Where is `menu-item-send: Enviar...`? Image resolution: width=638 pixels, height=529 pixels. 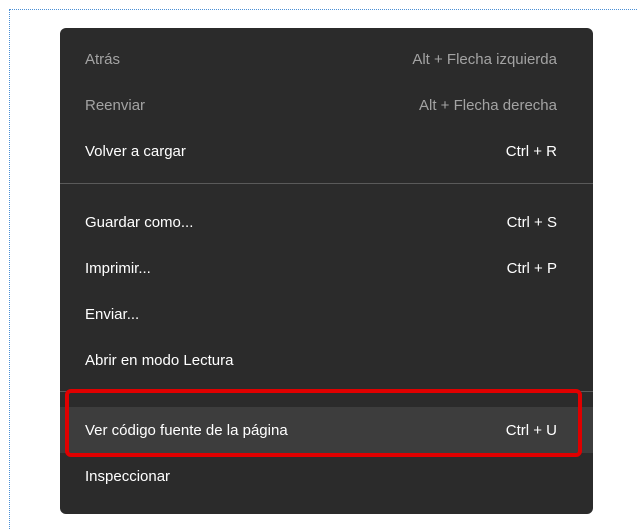
menu-item-send: Enviar... is located at coordinates (326, 314).